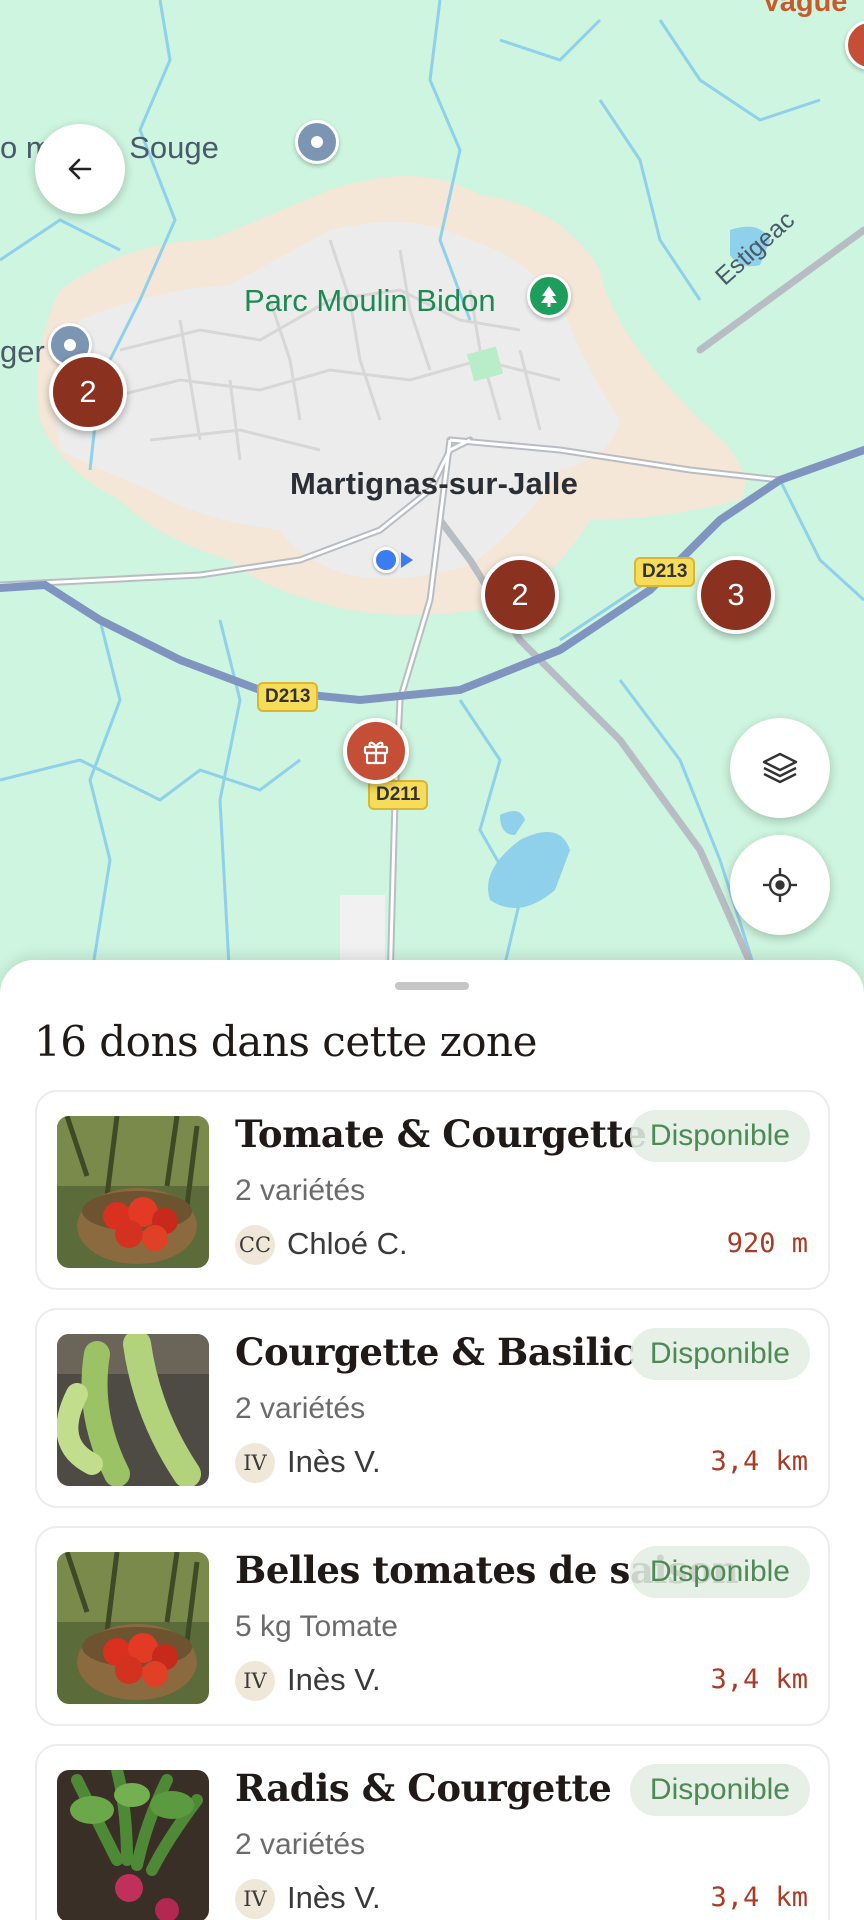 The width and height of the screenshot is (864, 1920). I want to click on avatar: CC, so click(255, 1245).